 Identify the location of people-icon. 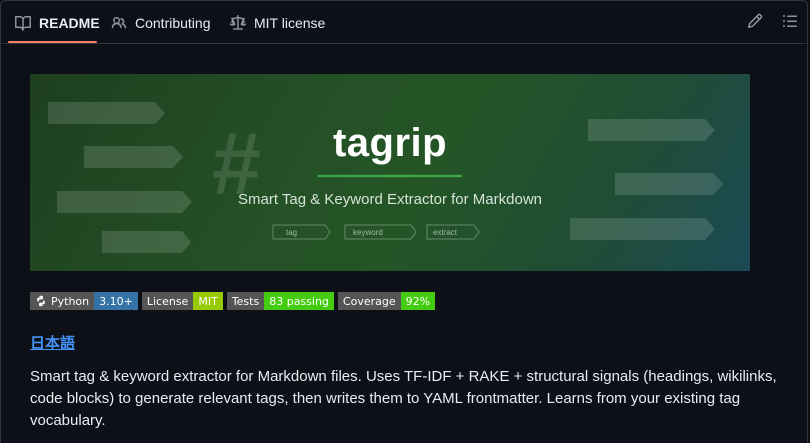
(119, 22).